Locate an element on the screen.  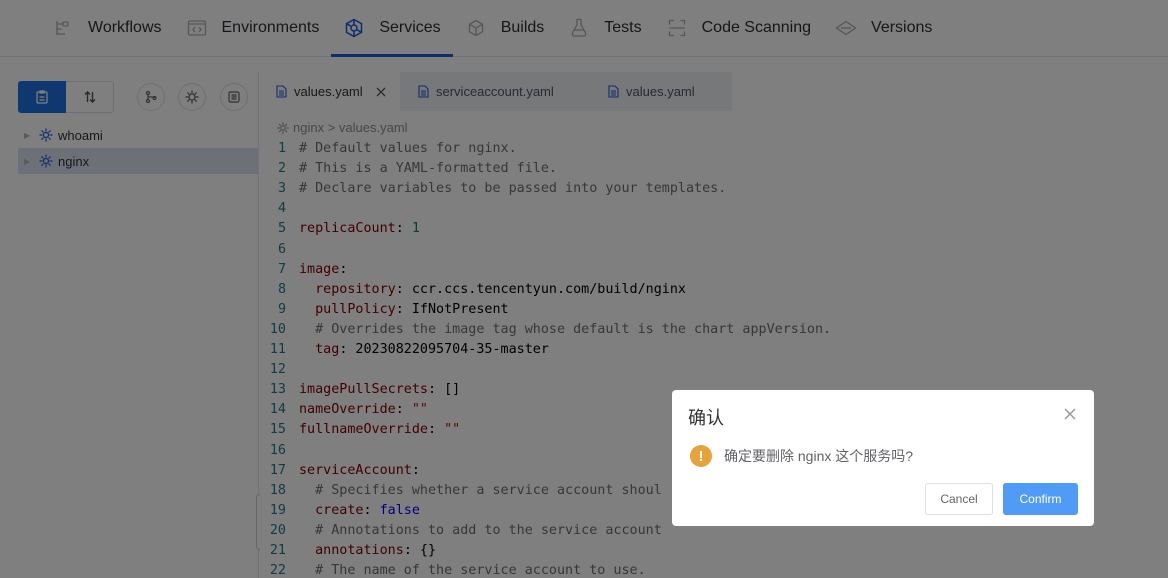
warning-icon: ! is located at coordinates (701, 456).